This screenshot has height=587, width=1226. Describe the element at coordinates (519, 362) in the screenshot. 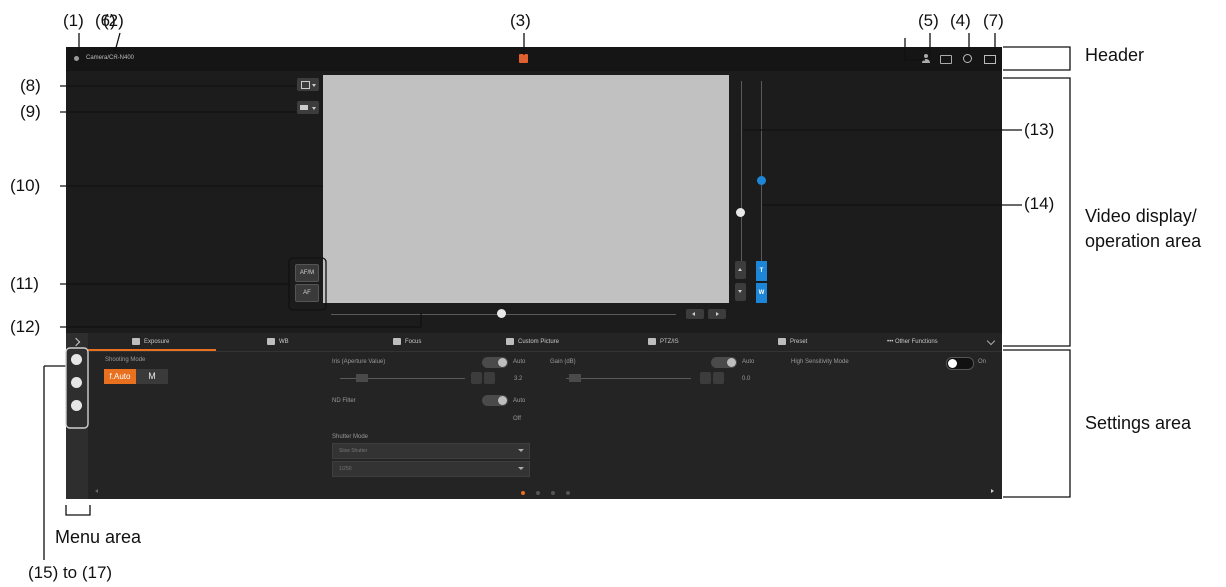

I see `iris-auto-label: Auto` at that location.